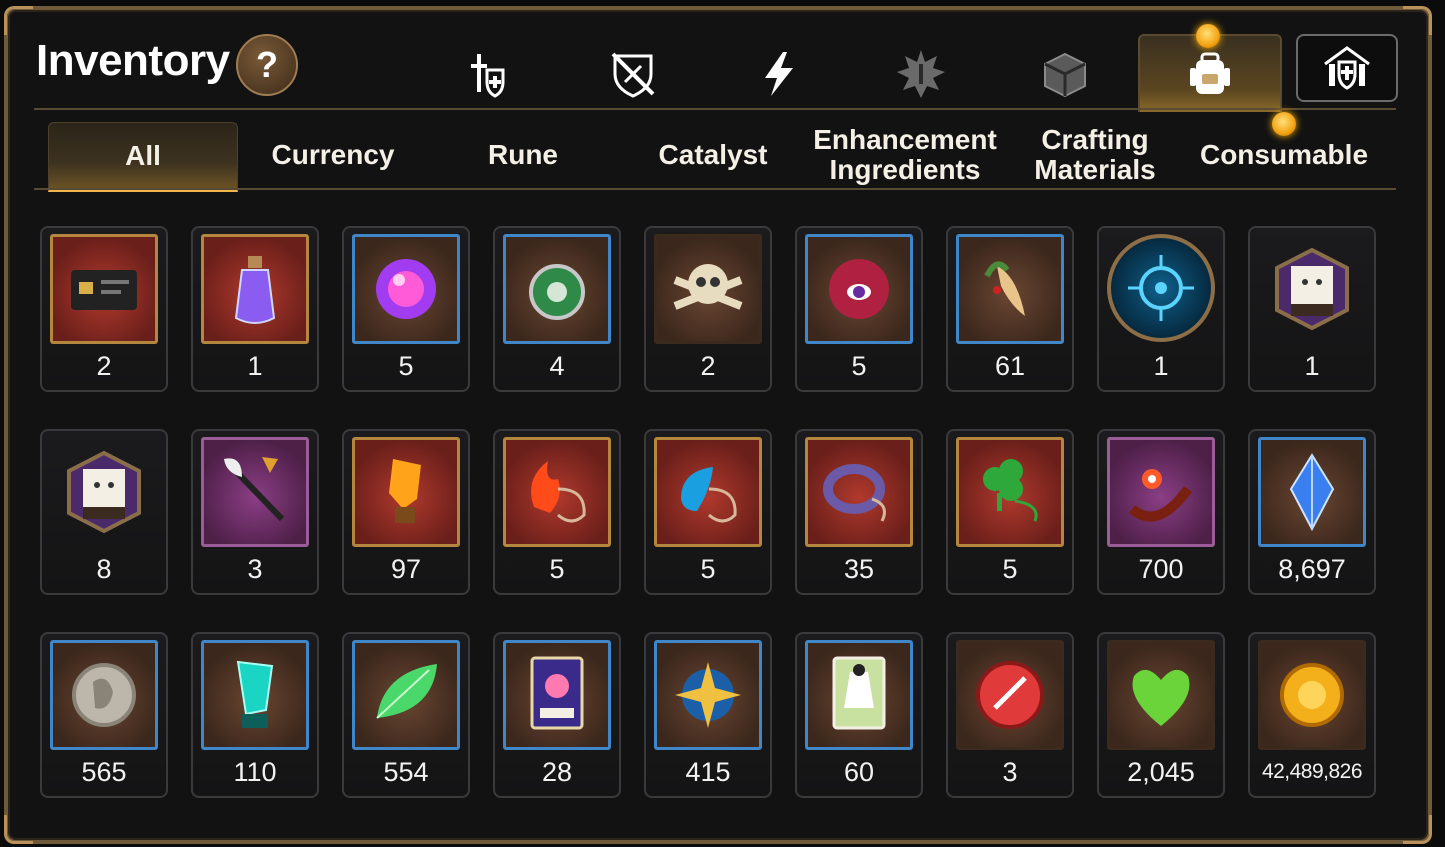 Image resolution: width=1445 pixels, height=847 pixels. What do you see at coordinates (557, 715) in the screenshot?
I see `item-slot: 28` at bounding box center [557, 715].